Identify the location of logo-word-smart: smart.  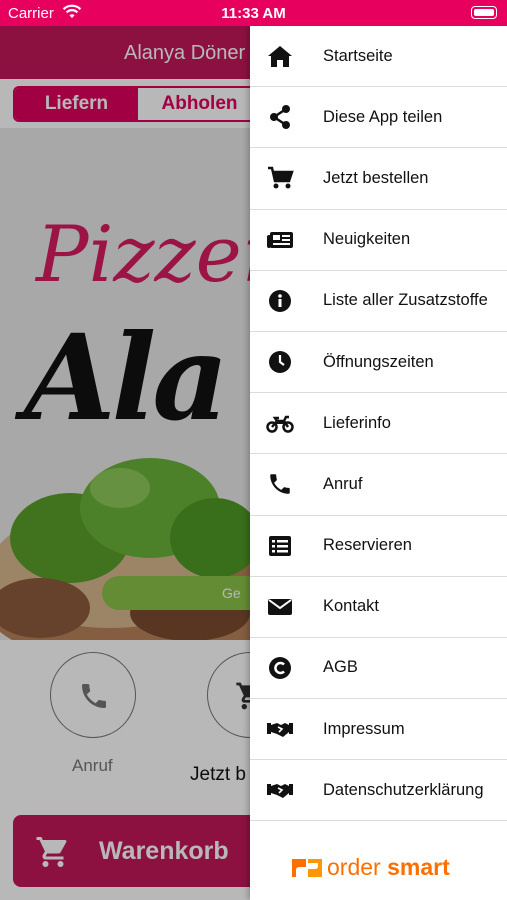
(418, 867).